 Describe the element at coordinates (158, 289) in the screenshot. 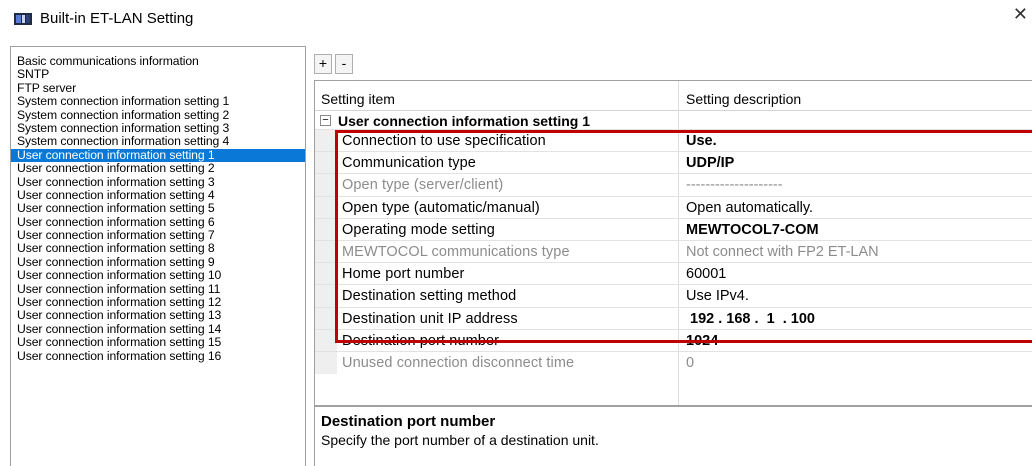

I see `sidebar-item: User connection information setting 11` at that location.